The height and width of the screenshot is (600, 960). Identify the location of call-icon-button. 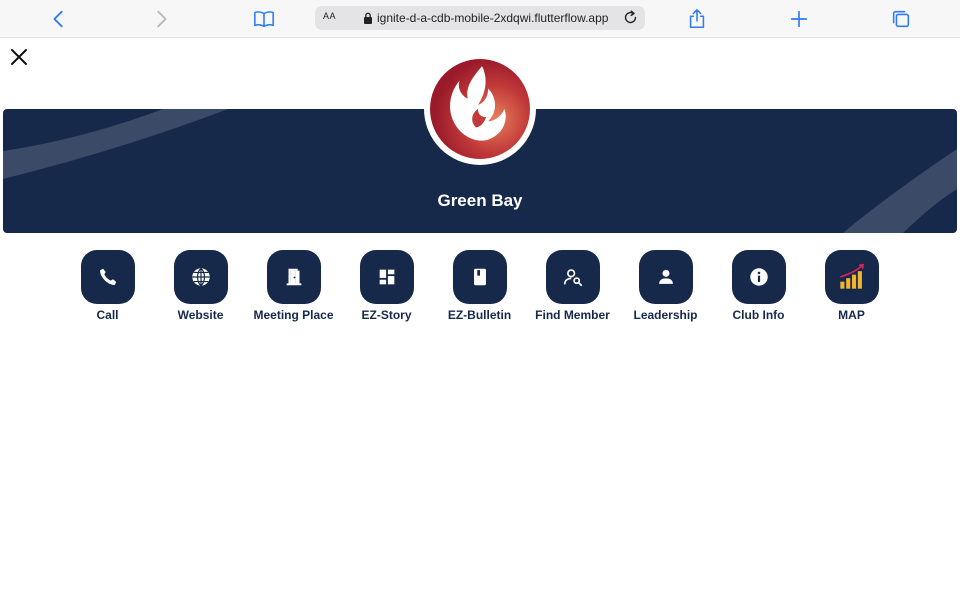
(107, 277).